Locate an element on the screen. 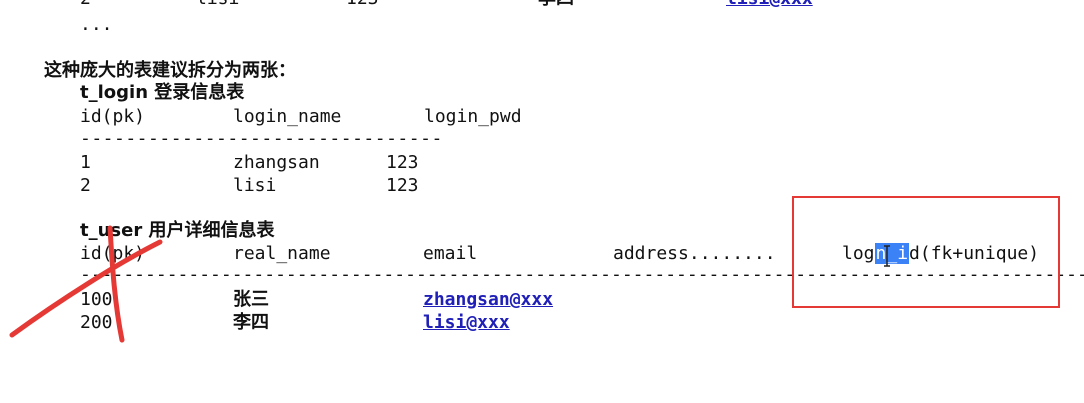 The image size is (1084, 403). login-row-2-id: 2 is located at coordinates (85, 185).